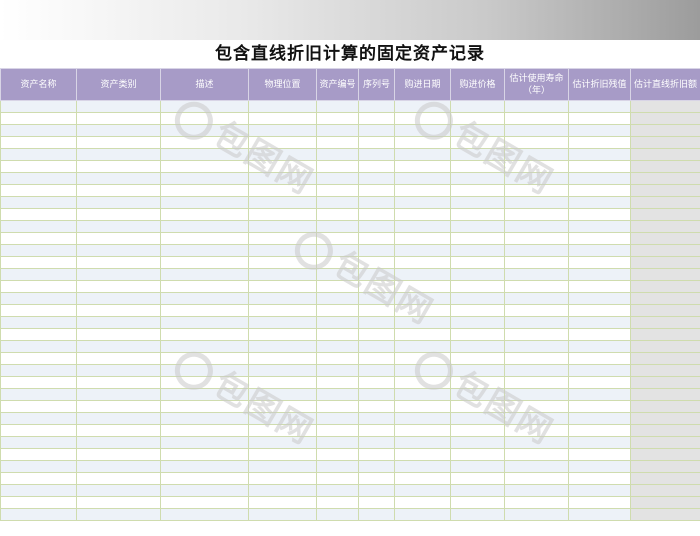  Describe the element at coordinates (118, 84) in the screenshot. I see `col-header-asset-category: 资产类别` at that location.